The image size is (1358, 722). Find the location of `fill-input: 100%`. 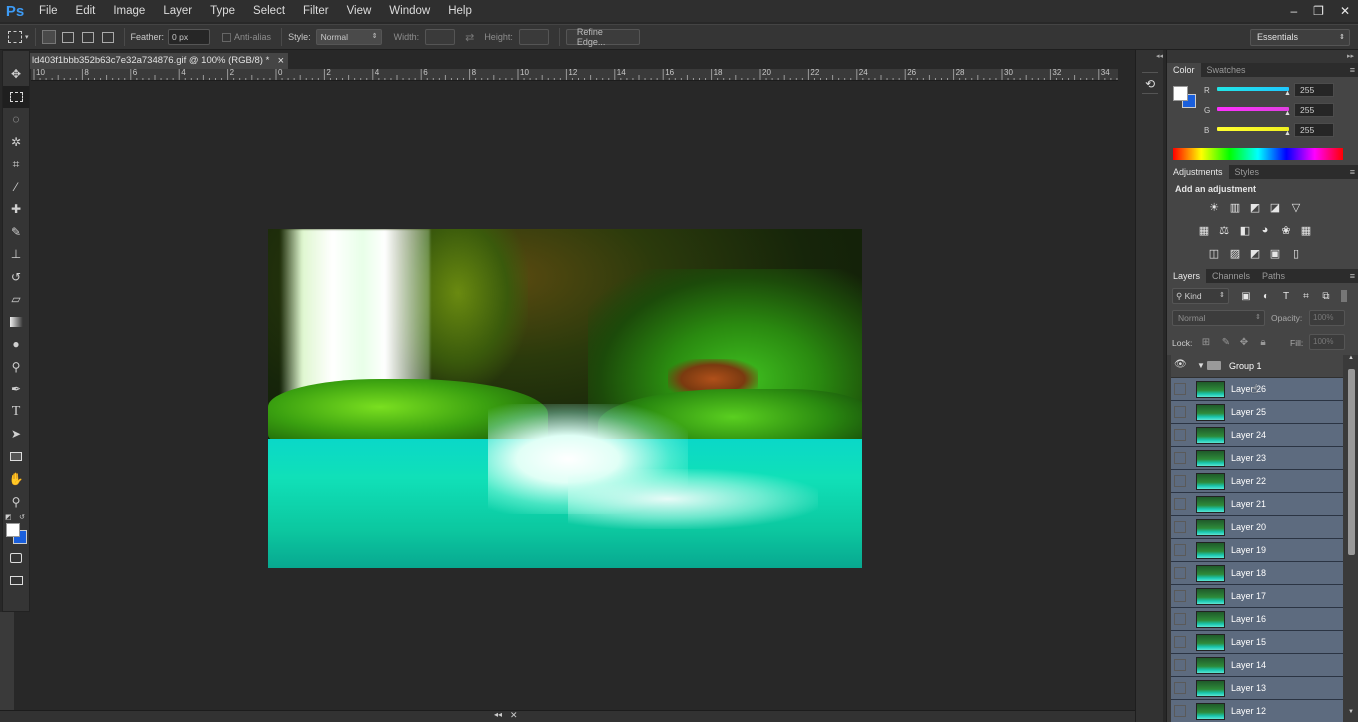

fill-input: 100% is located at coordinates (1327, 342).